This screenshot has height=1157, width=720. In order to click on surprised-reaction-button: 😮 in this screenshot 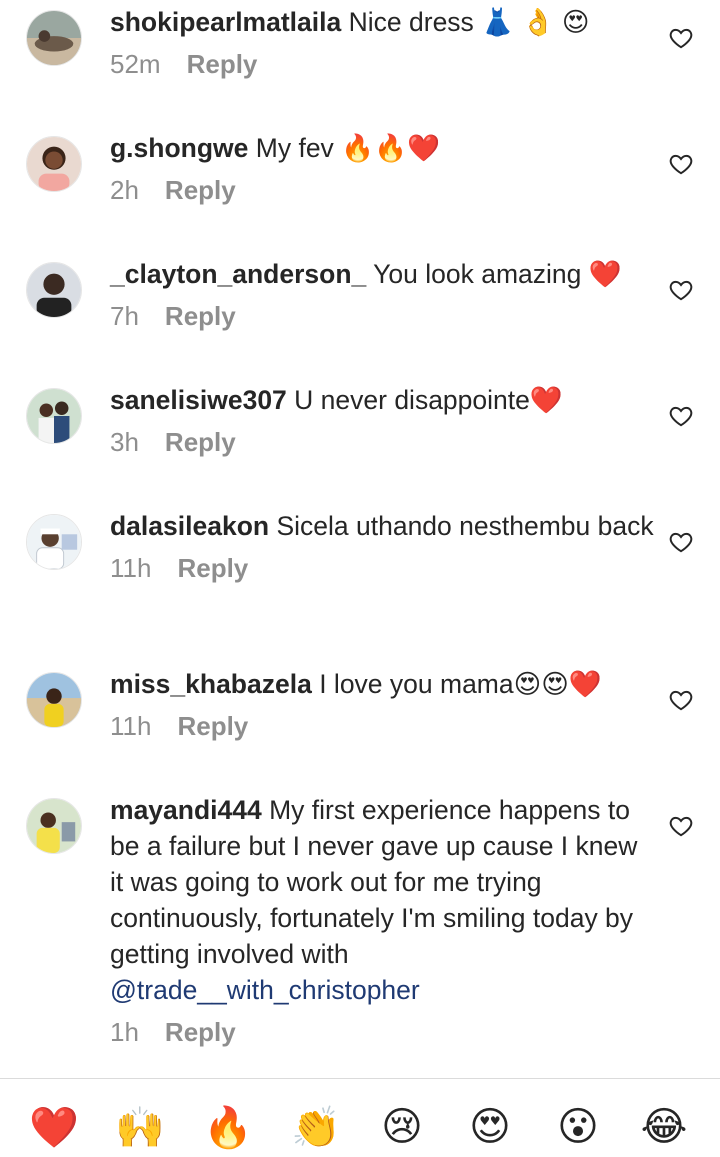, I will do `click(578, 1127)`.